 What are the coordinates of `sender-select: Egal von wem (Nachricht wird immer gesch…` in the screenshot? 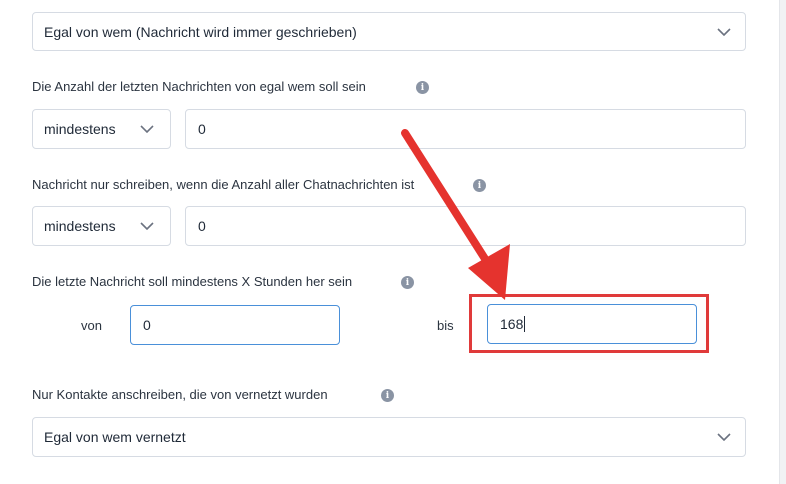 It's located at (389, 31).